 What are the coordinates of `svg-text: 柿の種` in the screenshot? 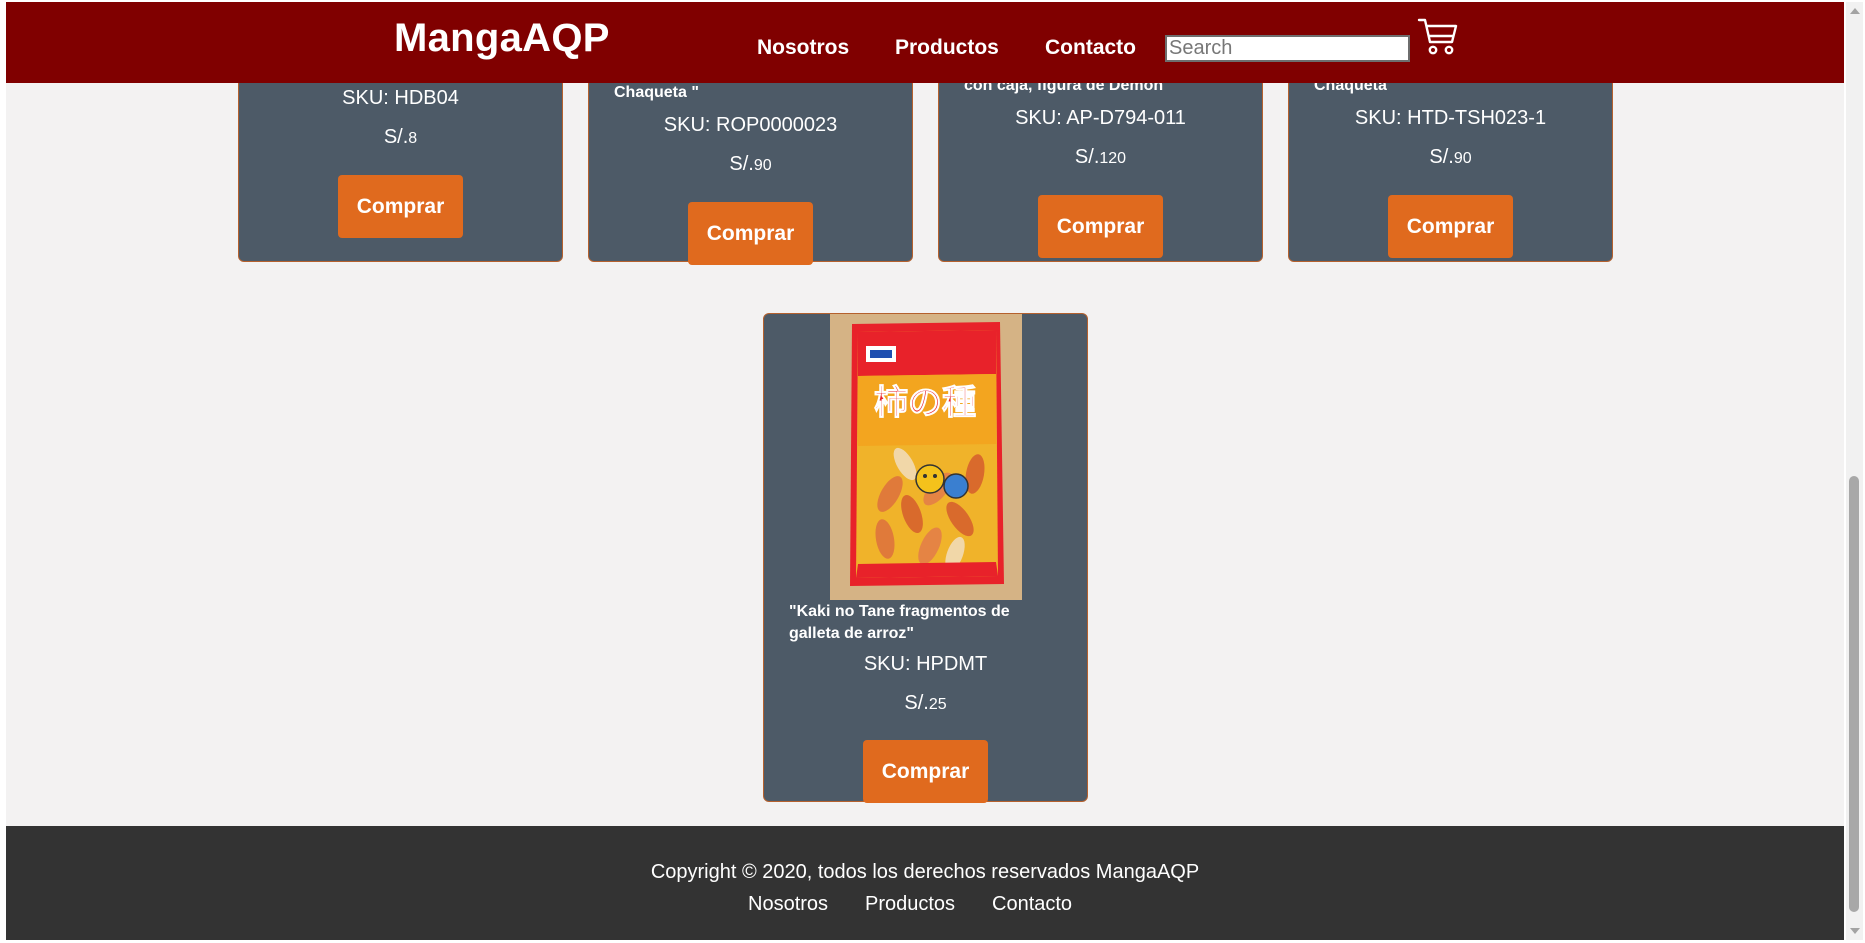 It's located at (925, 403).